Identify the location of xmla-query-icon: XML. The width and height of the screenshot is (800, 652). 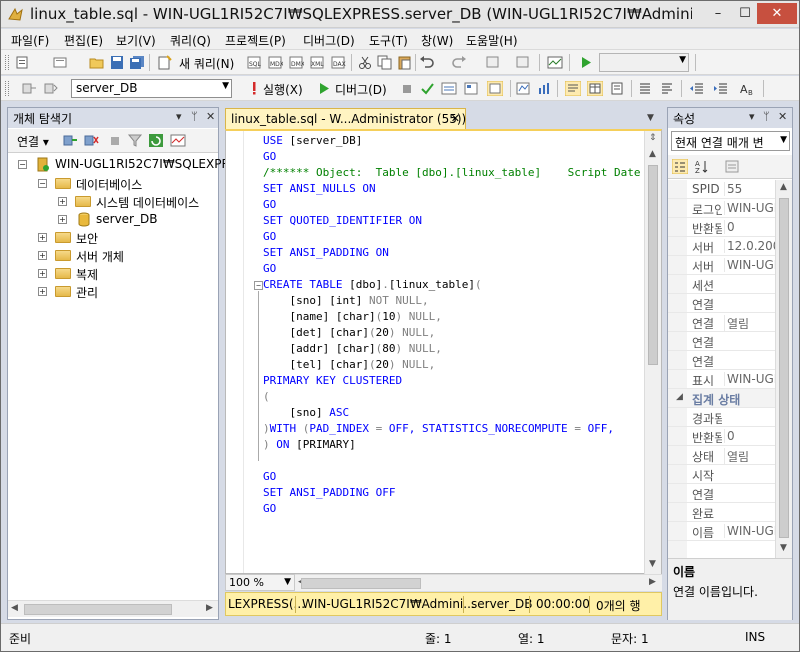
(317, 62).